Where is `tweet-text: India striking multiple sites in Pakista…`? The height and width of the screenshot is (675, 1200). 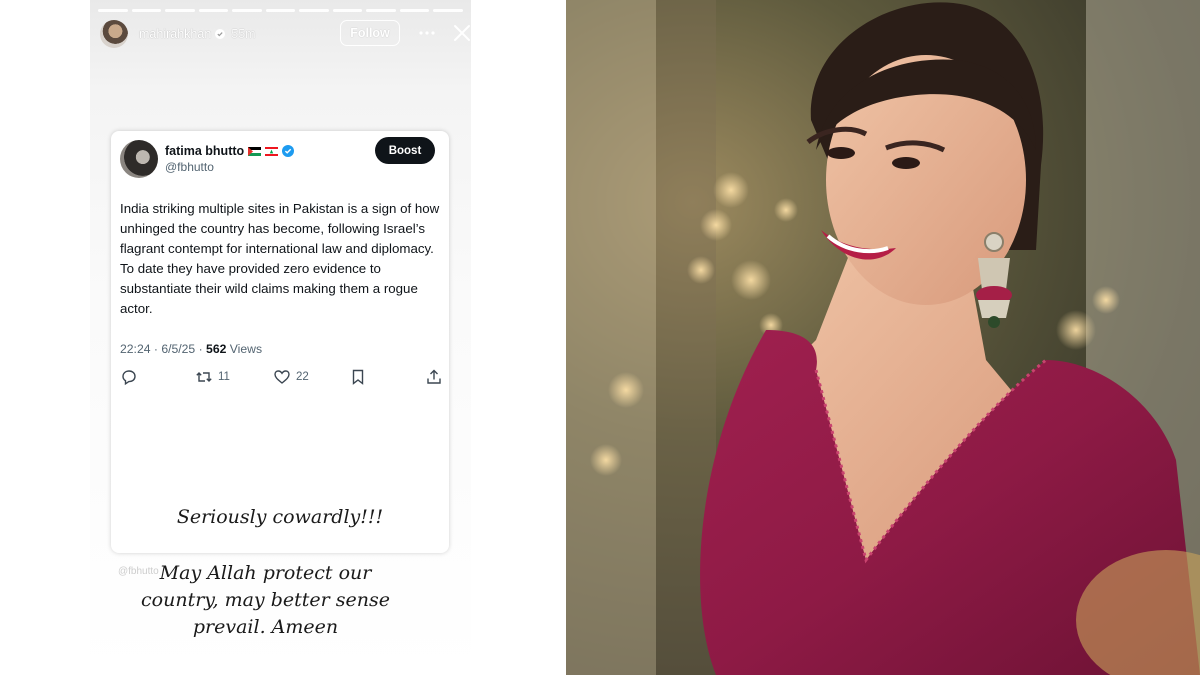
tweet-text: India striking multiple sites in Pakista… is located at coordinates (280, 258).